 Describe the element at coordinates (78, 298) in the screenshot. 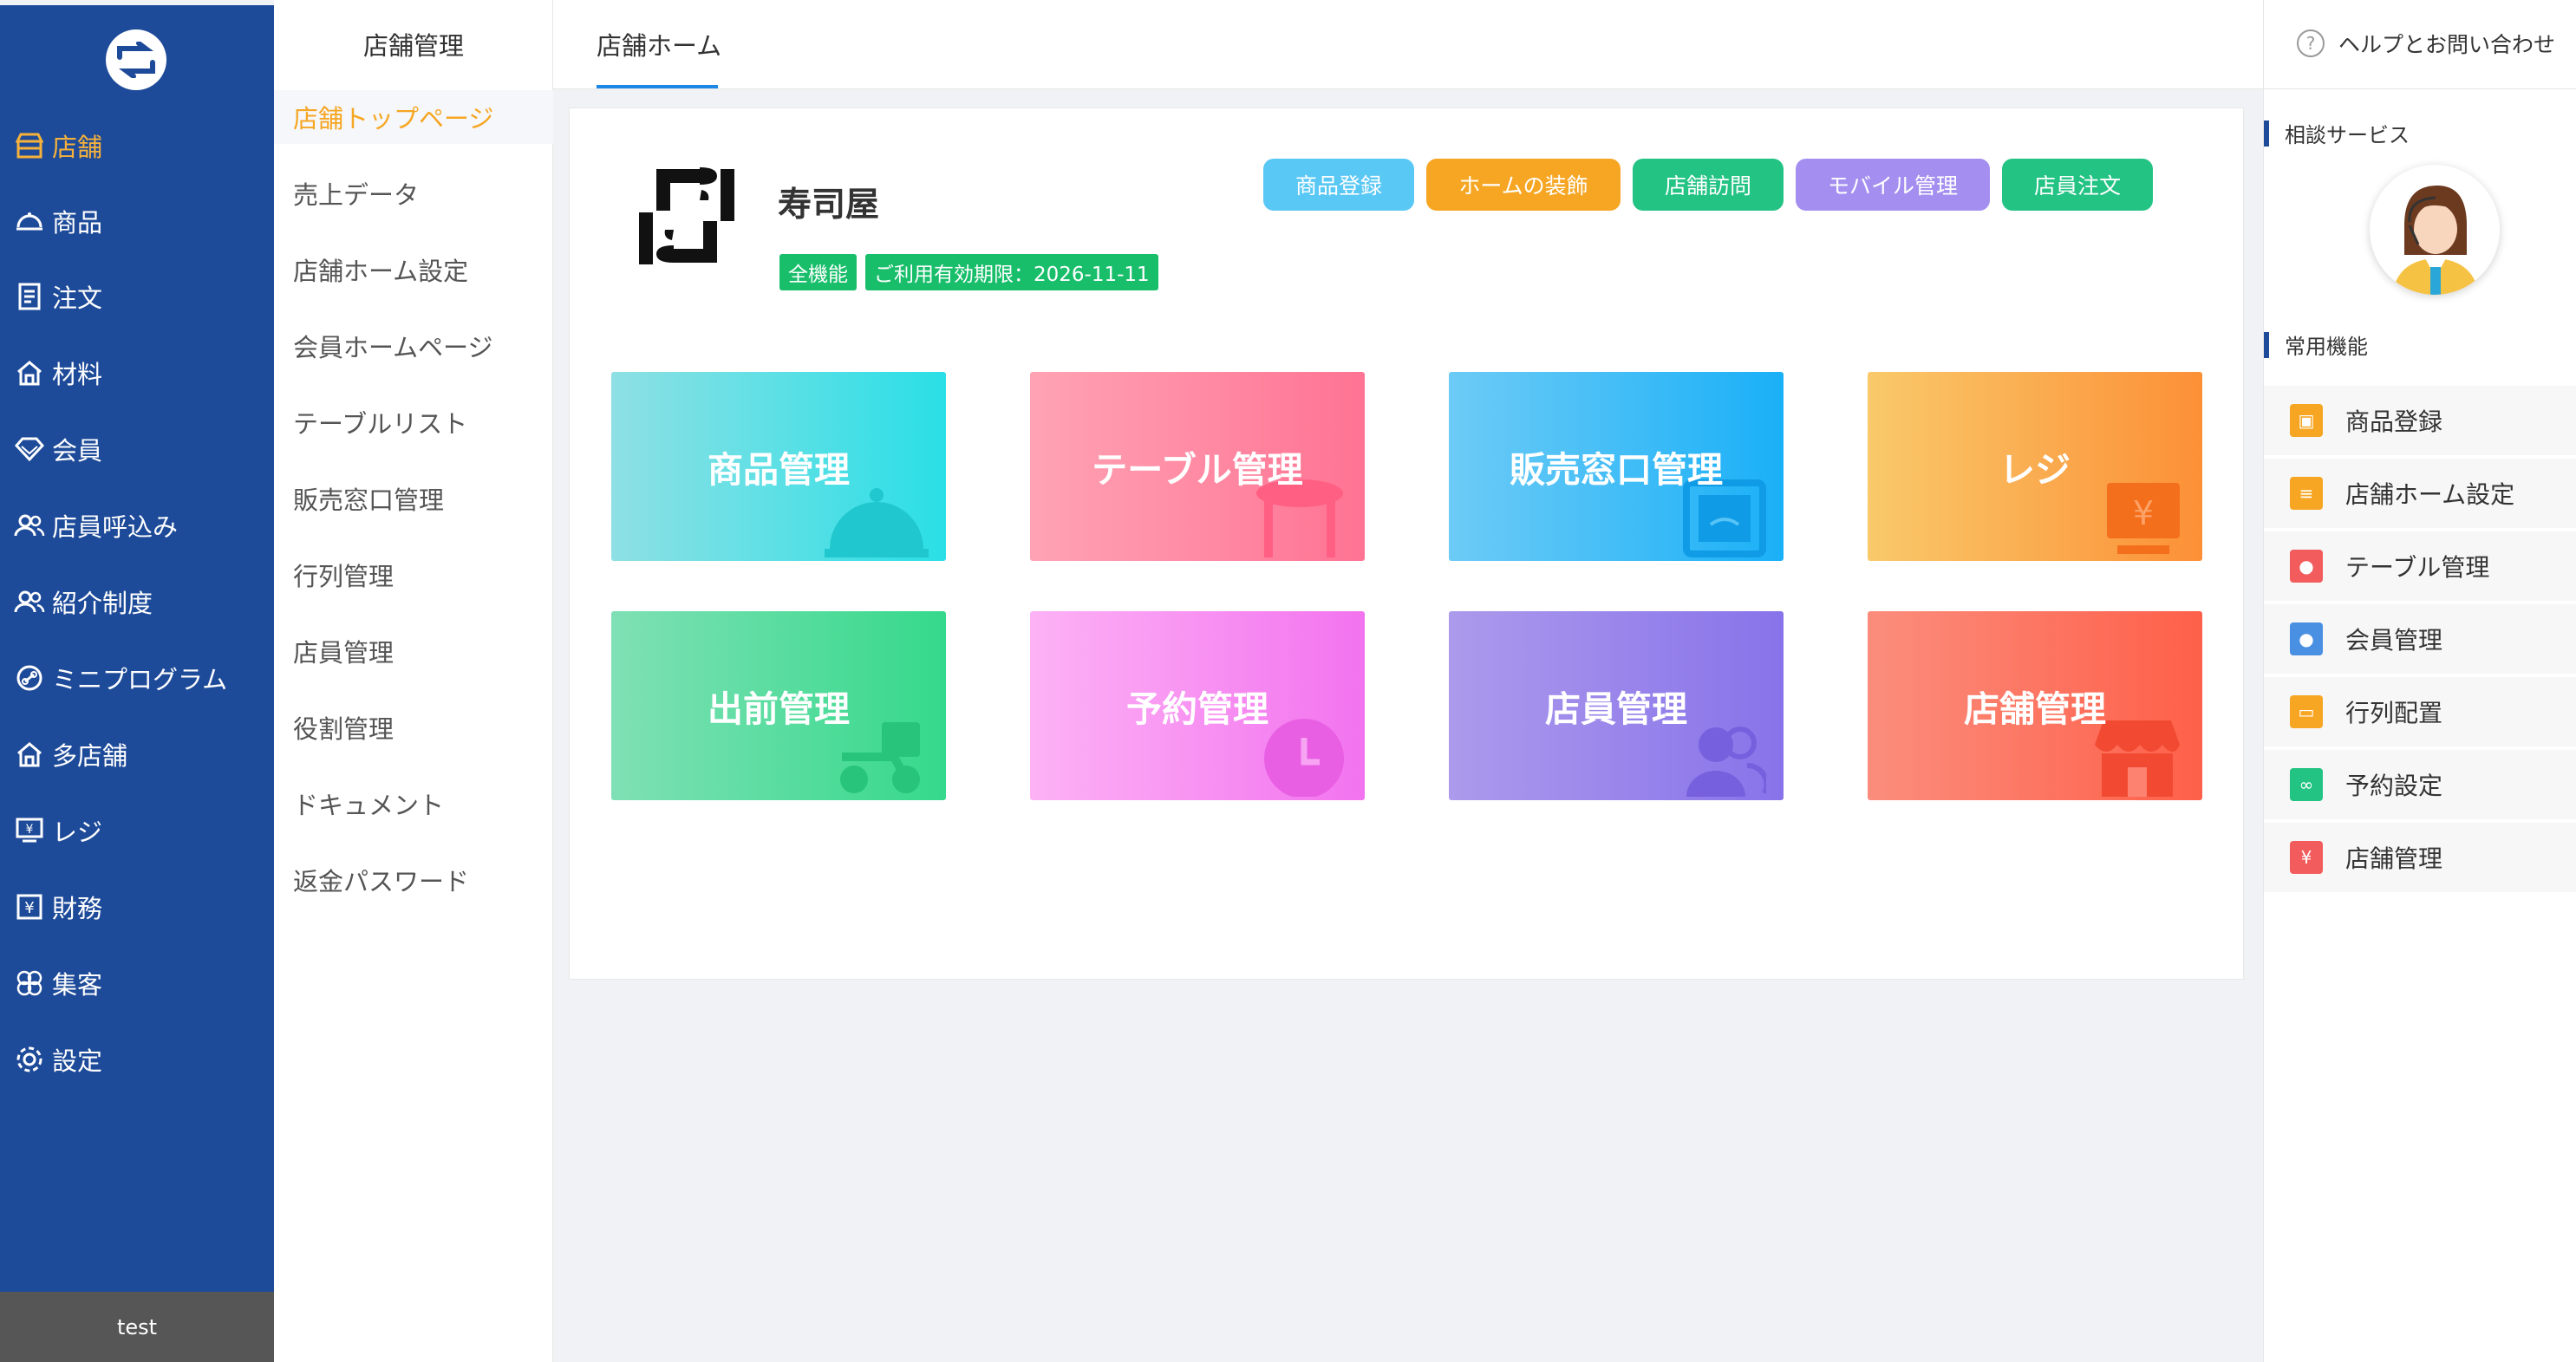

I see `sidebar-item-label: 注文` at that location.